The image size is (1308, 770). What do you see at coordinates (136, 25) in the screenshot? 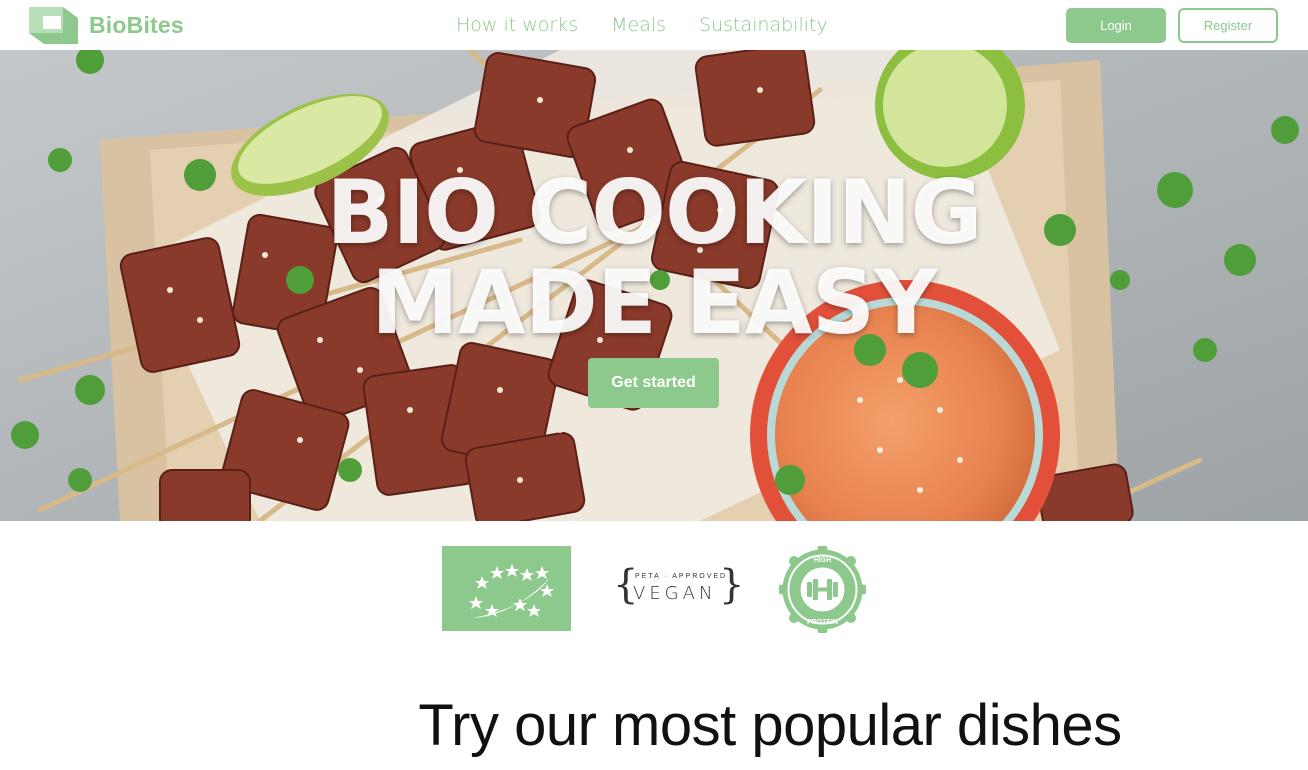
I see `brand-name: BioBites` at bounding box center [136, 25].